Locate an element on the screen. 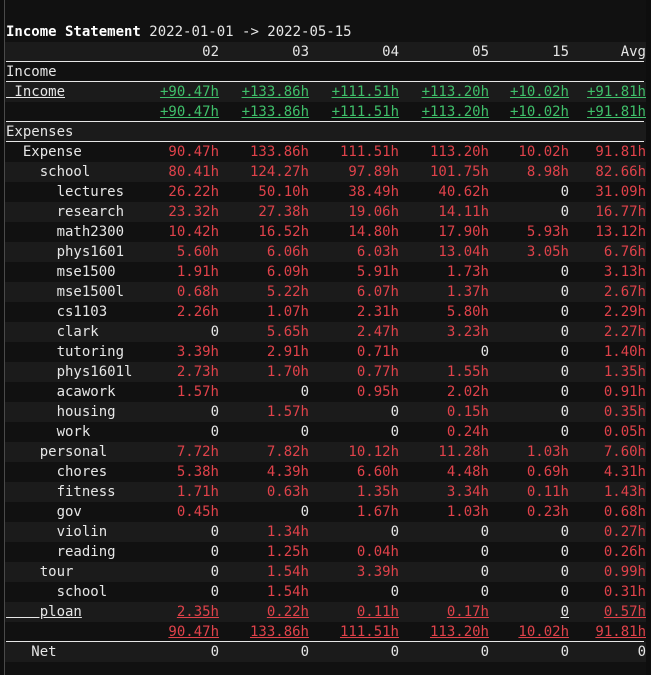  cell-value: 0.68h is located at coordinates (197, 292).